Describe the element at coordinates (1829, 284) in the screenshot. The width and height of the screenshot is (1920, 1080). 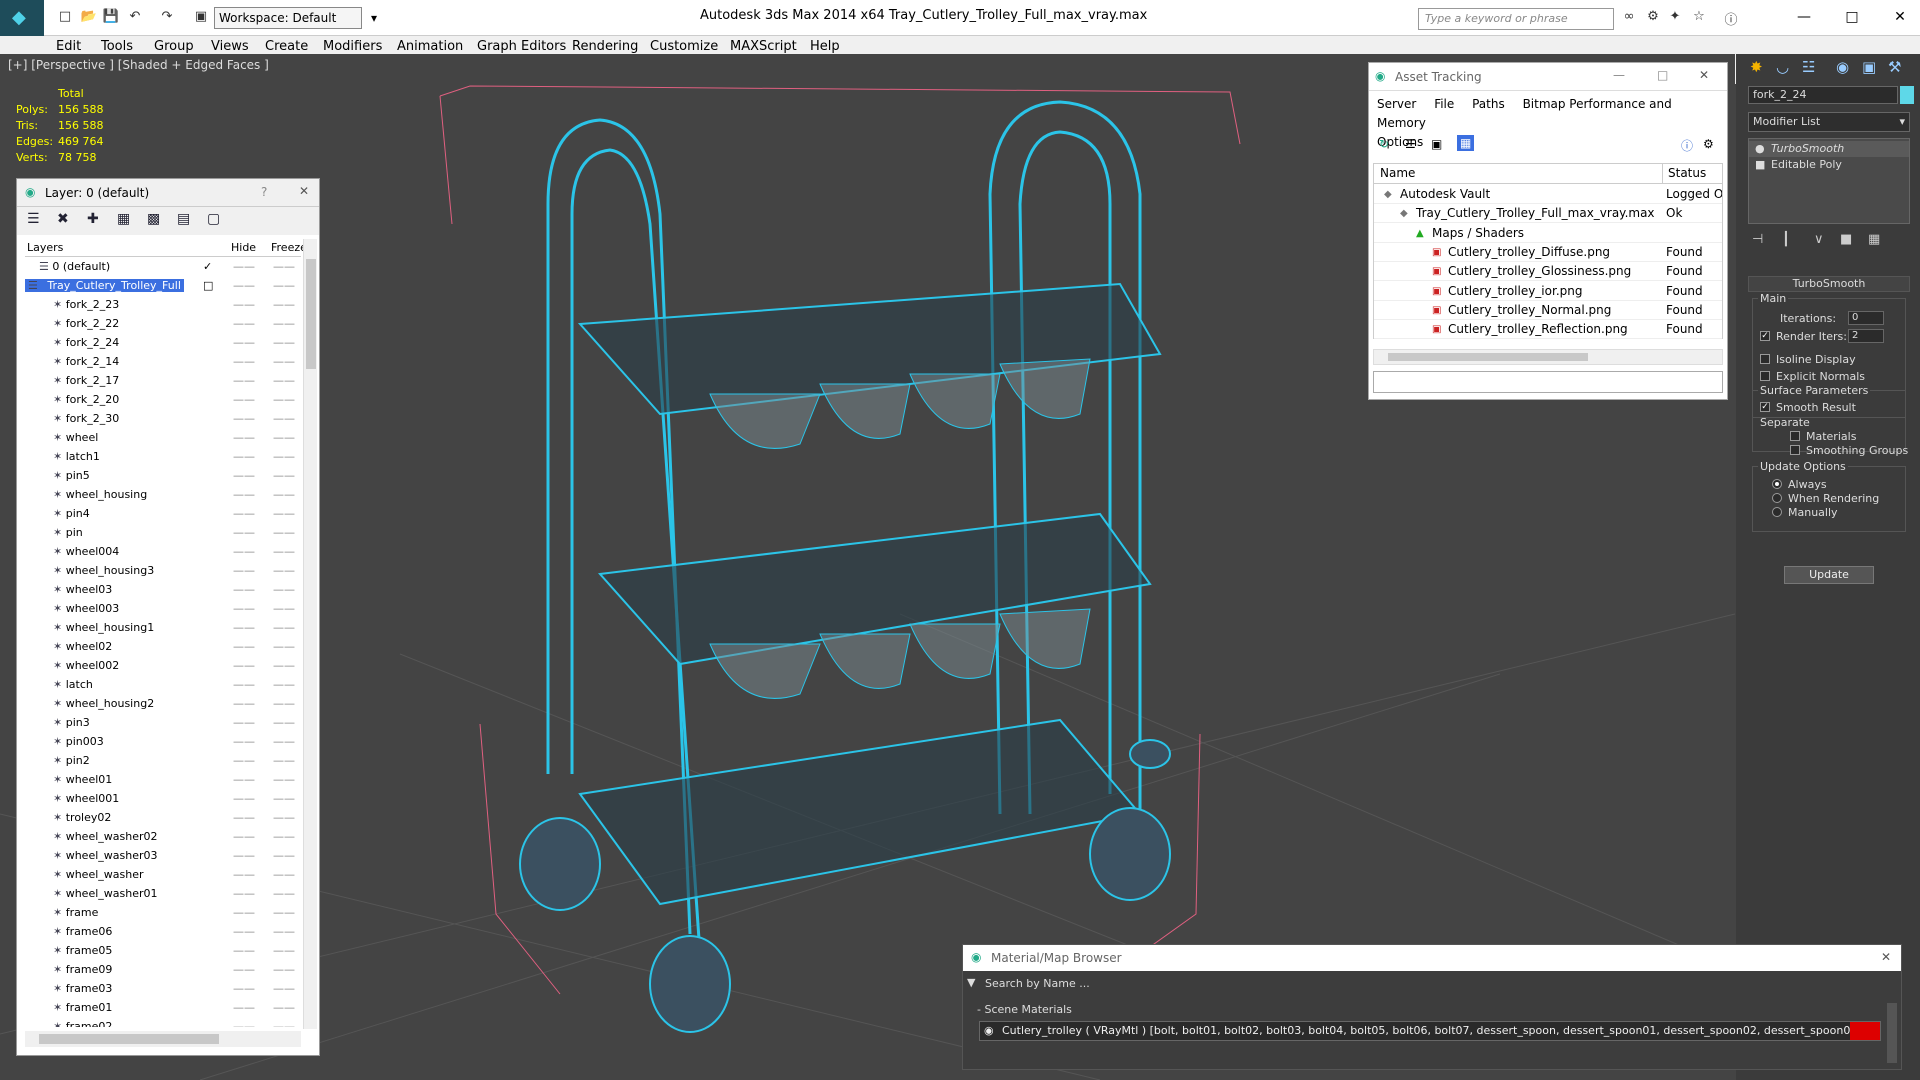
I see `turbosmooth-rollout-header: TurboSmooth` at that location.